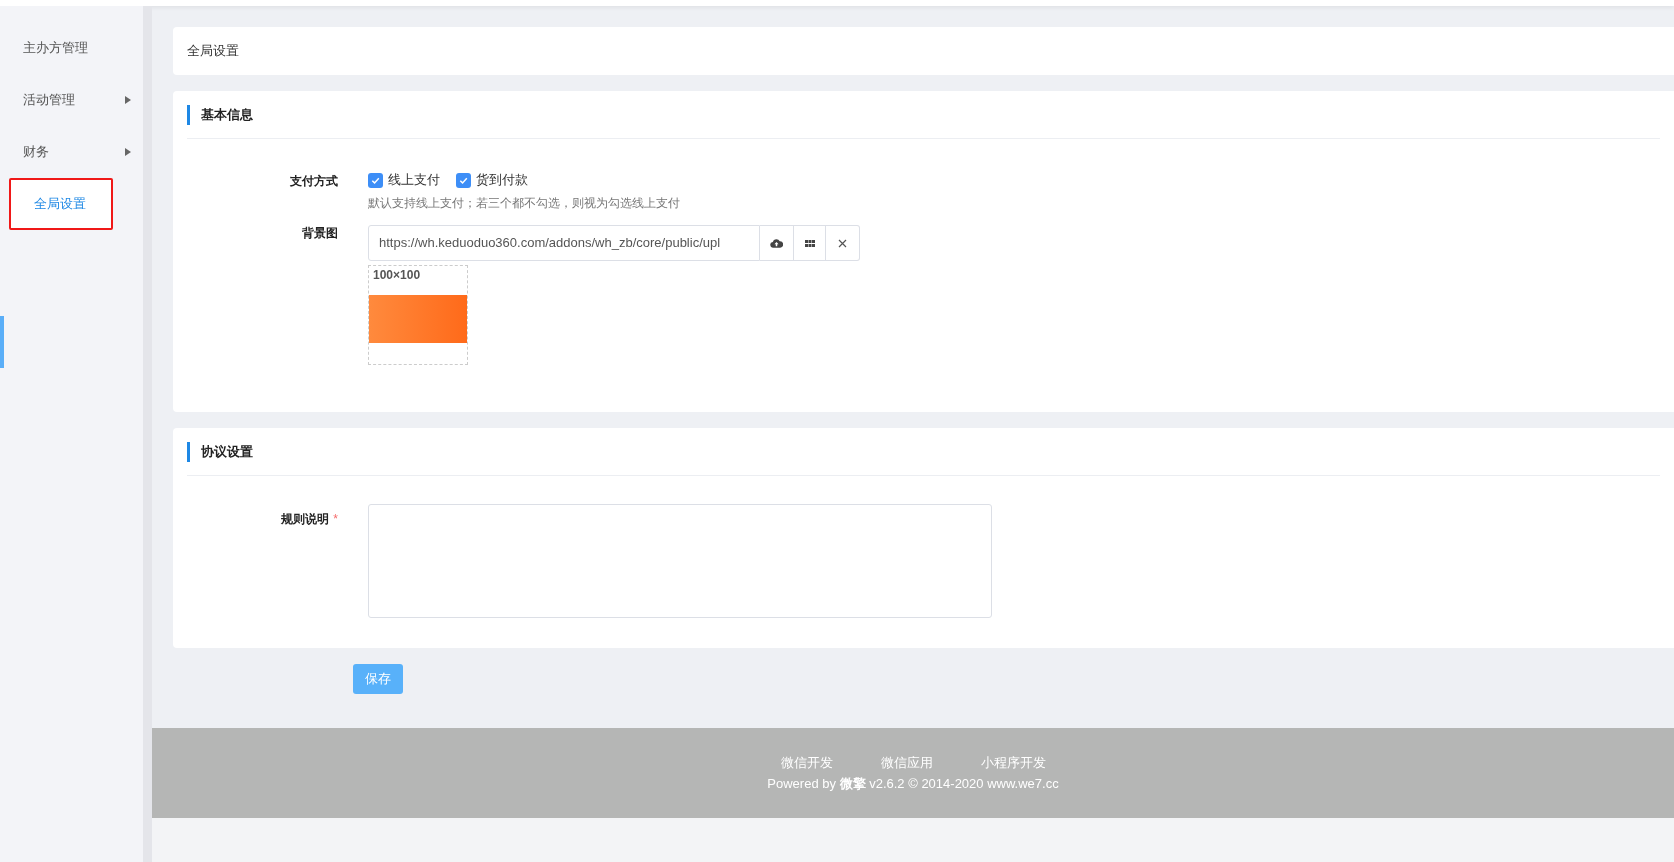  What do you see at coordinates (71, 152) in the screenshot?
I see `sidebar-item: 财务` at bounding box center [71, 152].